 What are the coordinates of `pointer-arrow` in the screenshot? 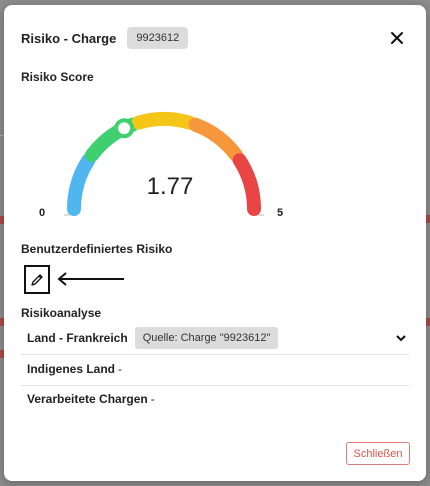 It's located at (90, 279).